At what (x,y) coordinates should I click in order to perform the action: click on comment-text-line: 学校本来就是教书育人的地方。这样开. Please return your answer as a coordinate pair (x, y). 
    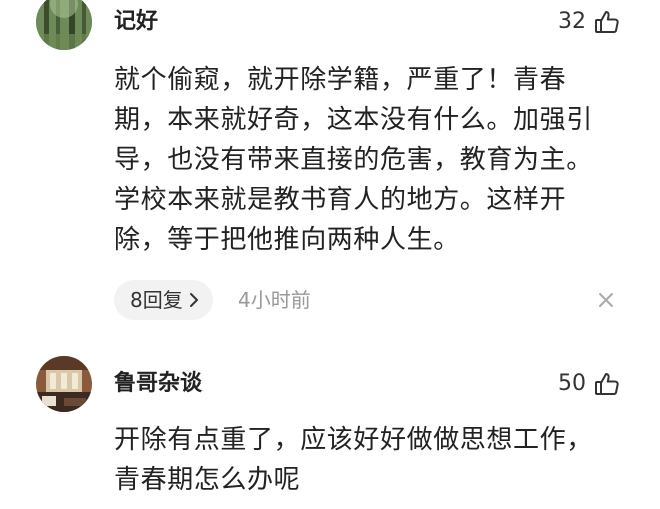
    Looking at the image, I should click on (340, 200).